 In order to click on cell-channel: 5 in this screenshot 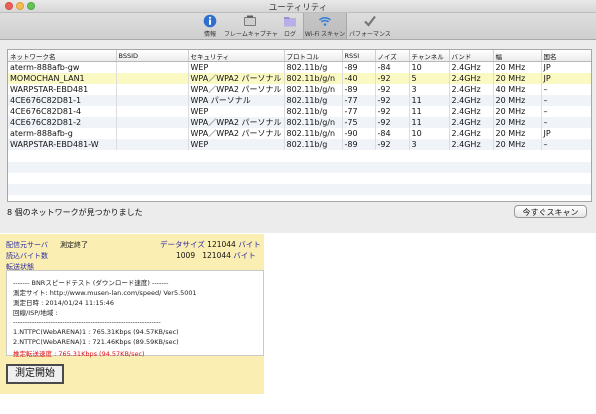, I will do `click(429, 78)`.